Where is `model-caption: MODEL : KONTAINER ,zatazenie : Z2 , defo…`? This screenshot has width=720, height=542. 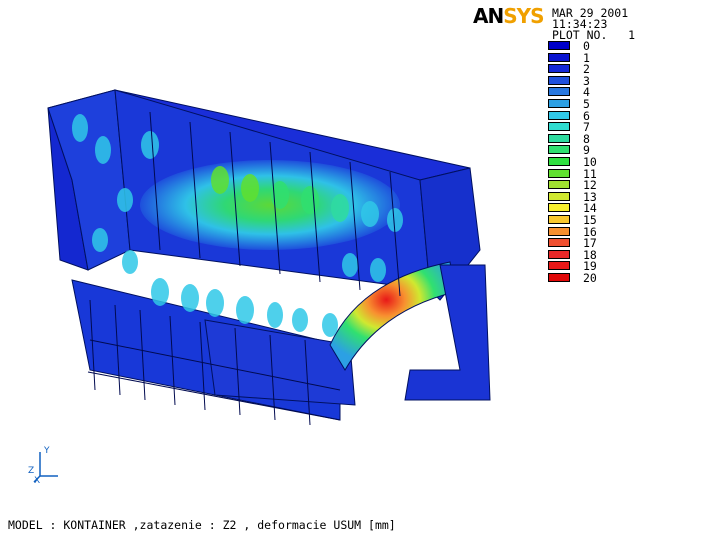
model-caption: MODEL : KONTAINER ,zatazenie : Z2 , defo… is located at coordinates (202, 525).